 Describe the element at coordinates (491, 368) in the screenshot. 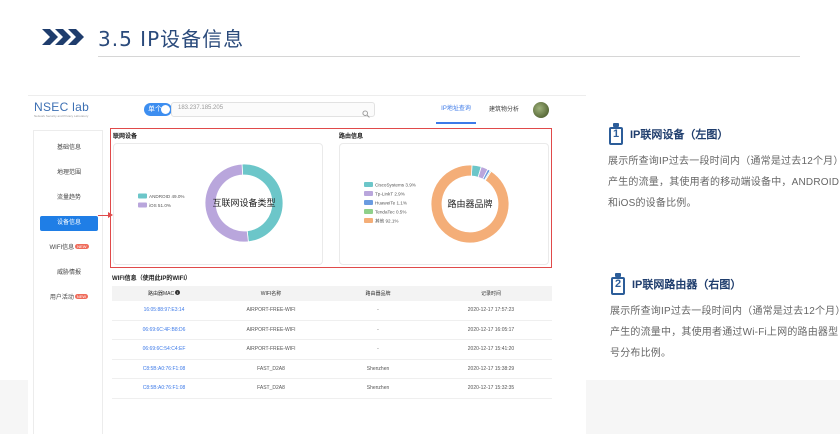

I see `table-cell: 2020-12-17 15:38:29` at that location.